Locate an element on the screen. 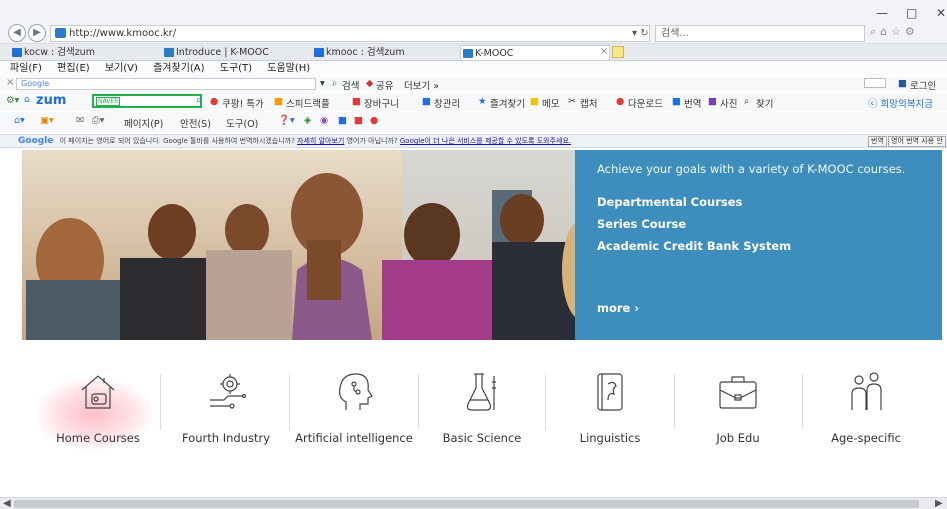  google-toolbar: × Google ▾ ⌕ 검색 ◆ 공유 더보기 » ■ 로그인 is located at coordinates (473, 84).